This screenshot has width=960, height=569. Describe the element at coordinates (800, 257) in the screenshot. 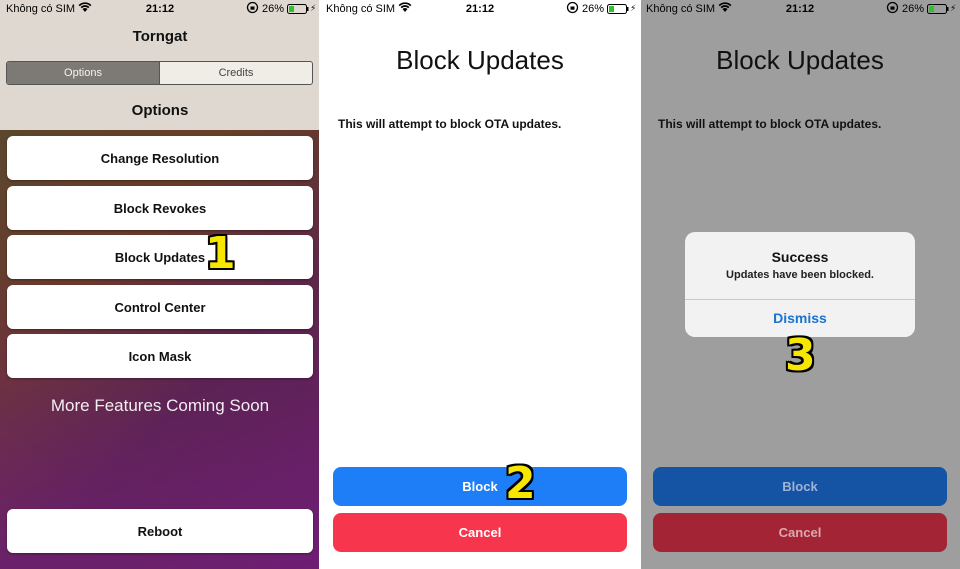

I see `alert-title: Success` at that location.